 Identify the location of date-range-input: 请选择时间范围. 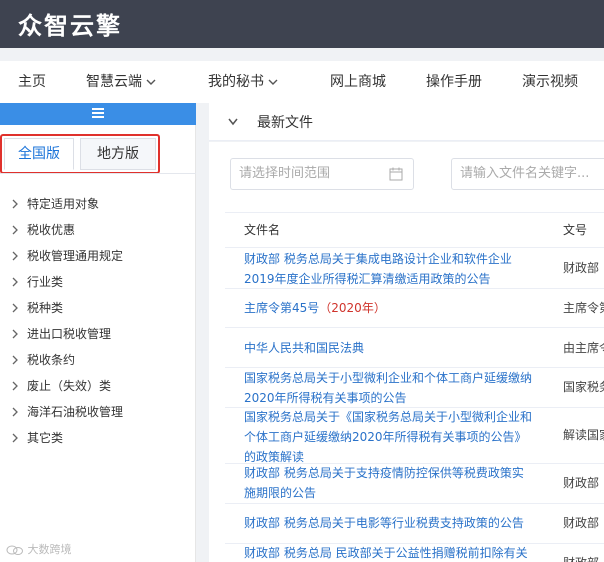
(322, 174).